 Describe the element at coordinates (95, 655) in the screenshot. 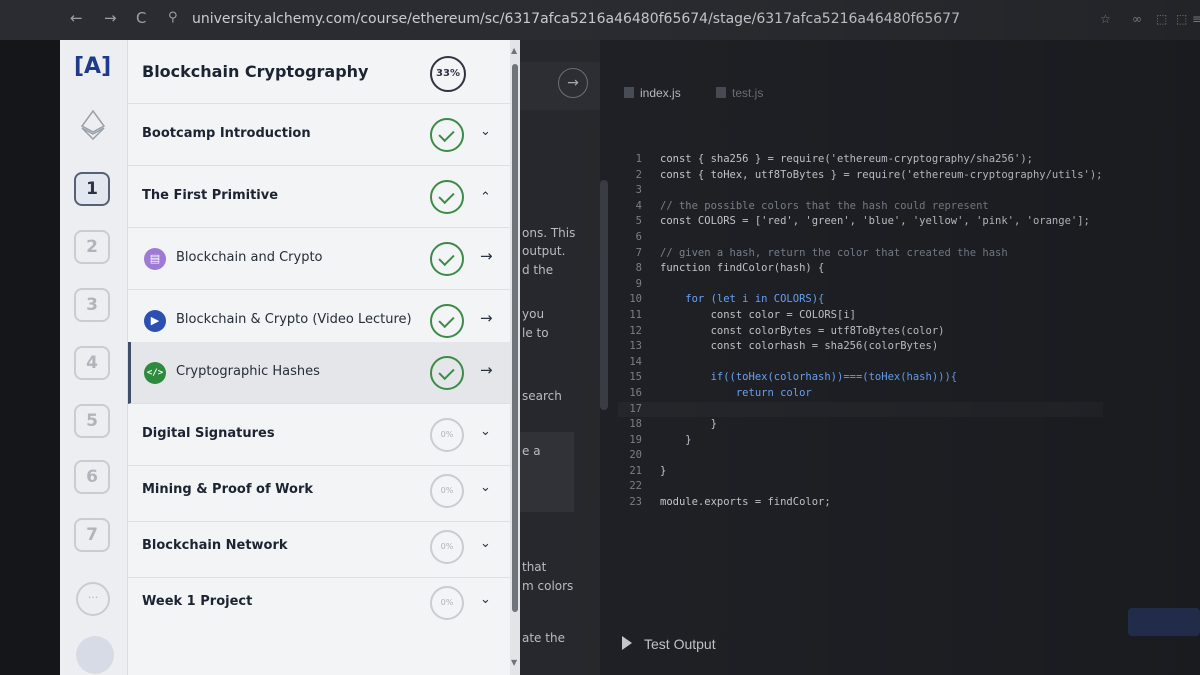

I see `avatar` at that location.